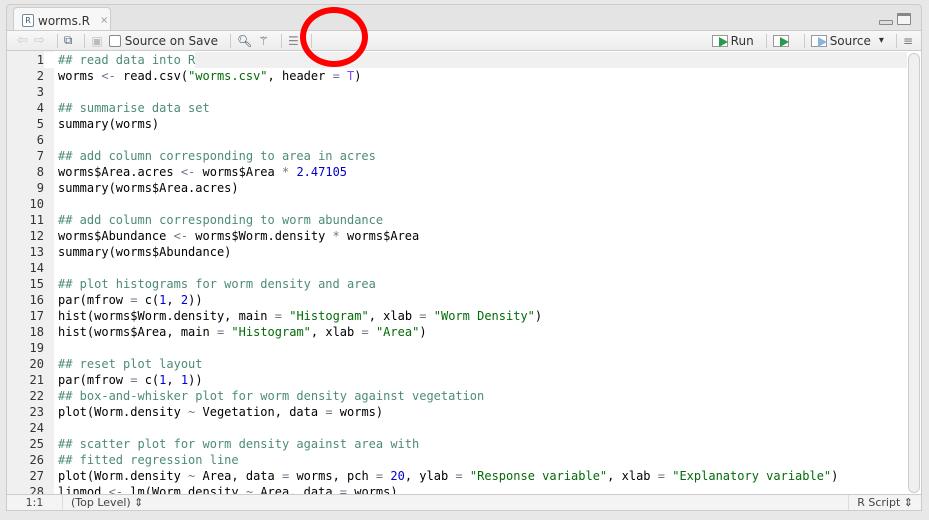 Image resolution: width=929 pixels, height=520 pixels. Describe the element at coordinates (40, 76) in the screenshot. I see `line-number: 2` at that location.